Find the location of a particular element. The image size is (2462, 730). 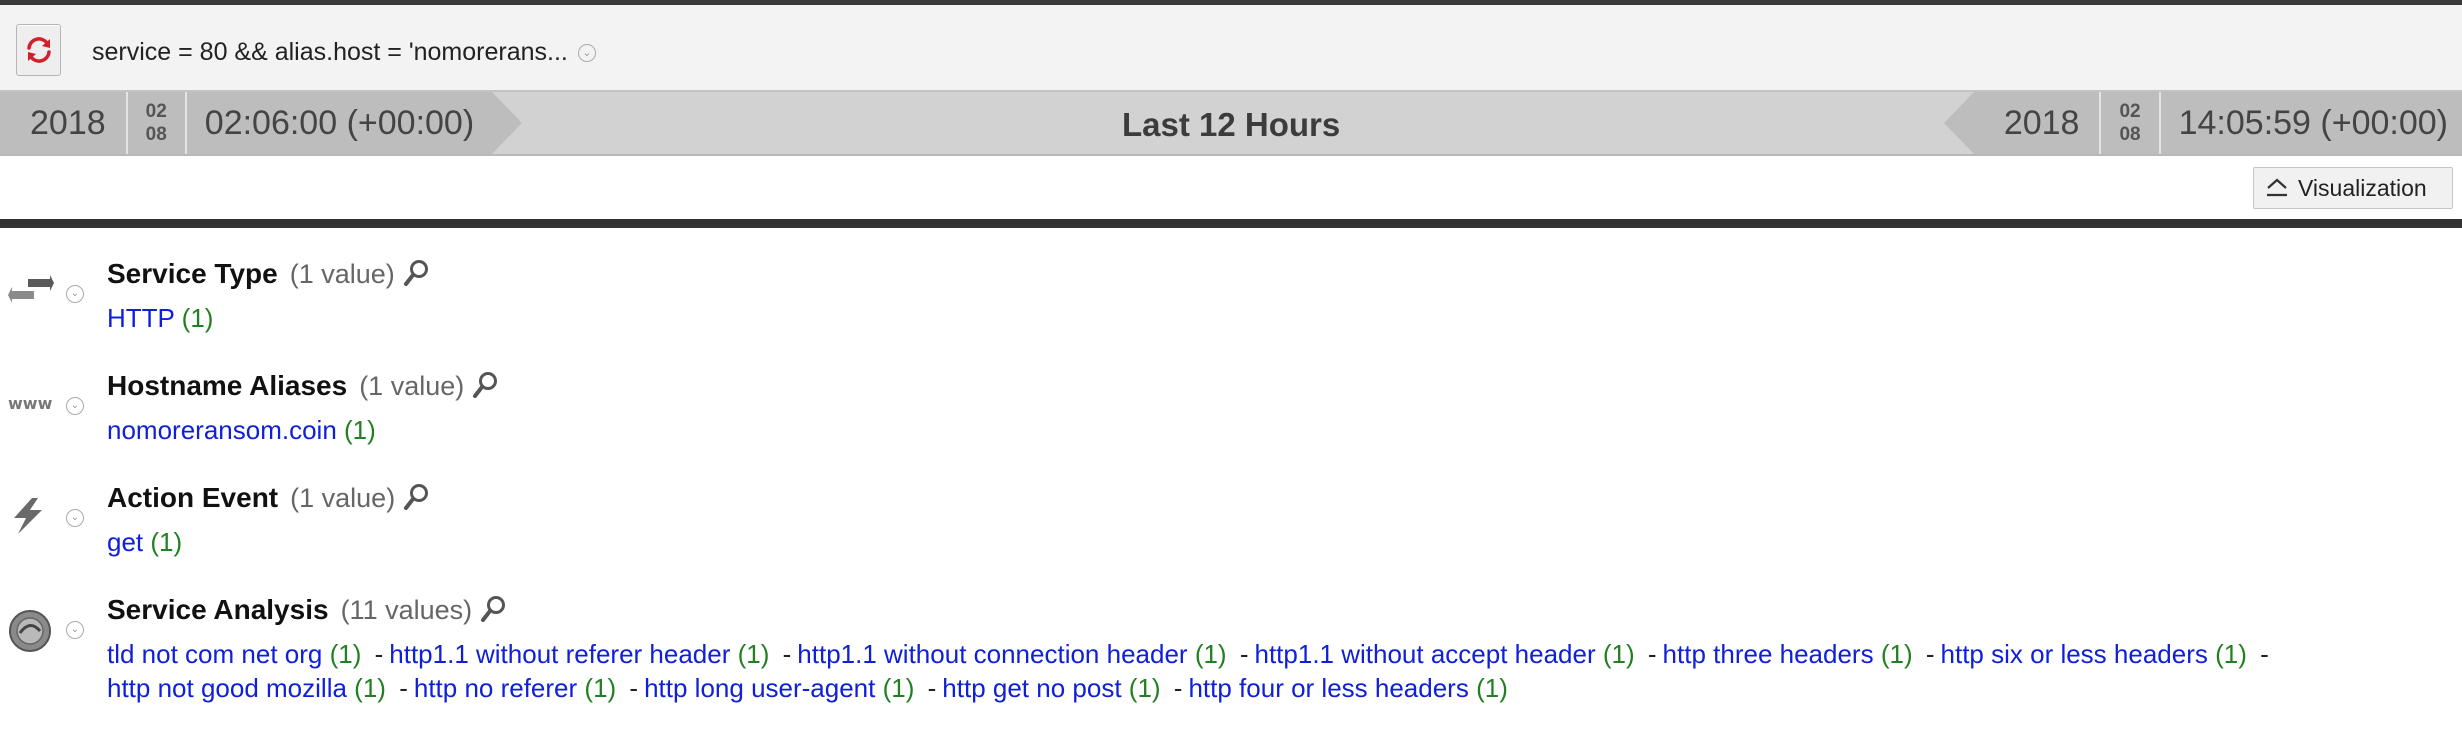

value-link: http1.1 without referer header is located at coordinates (559, 654).